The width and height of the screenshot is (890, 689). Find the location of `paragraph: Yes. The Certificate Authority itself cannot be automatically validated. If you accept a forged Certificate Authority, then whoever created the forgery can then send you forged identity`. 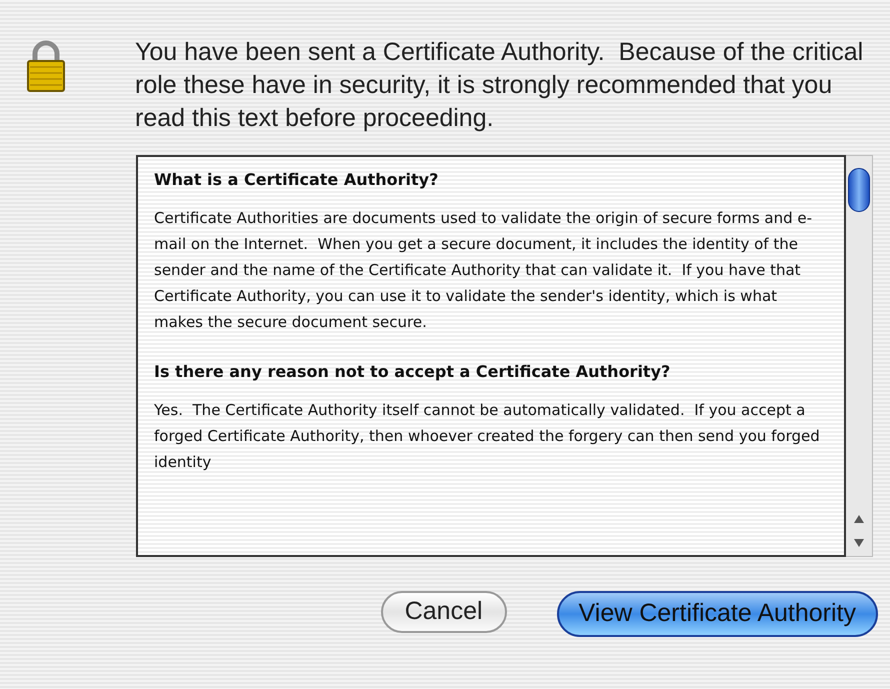

paragraph: Yes. The Certificate Authority itself cannot be automatically validated. If you accept a forged Certificate Authority, then whoever created the forgery can then send you forged identity is located at coordinates (487, 436).